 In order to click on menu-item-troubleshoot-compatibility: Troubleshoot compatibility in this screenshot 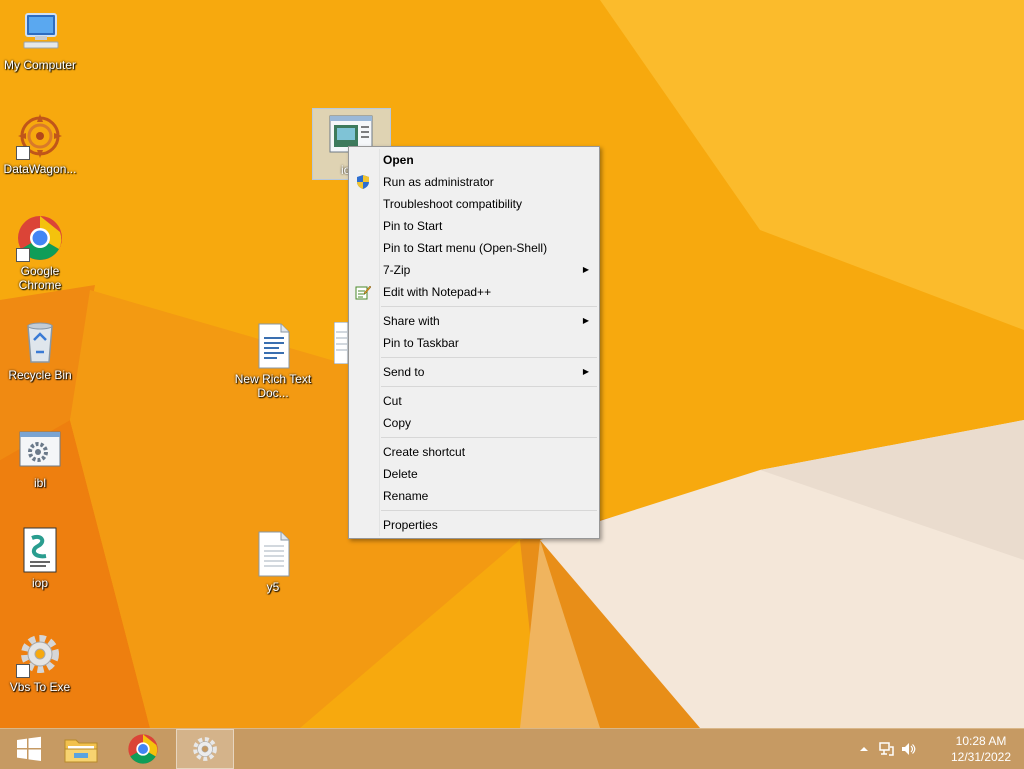, I will do `click(474, 204)`.